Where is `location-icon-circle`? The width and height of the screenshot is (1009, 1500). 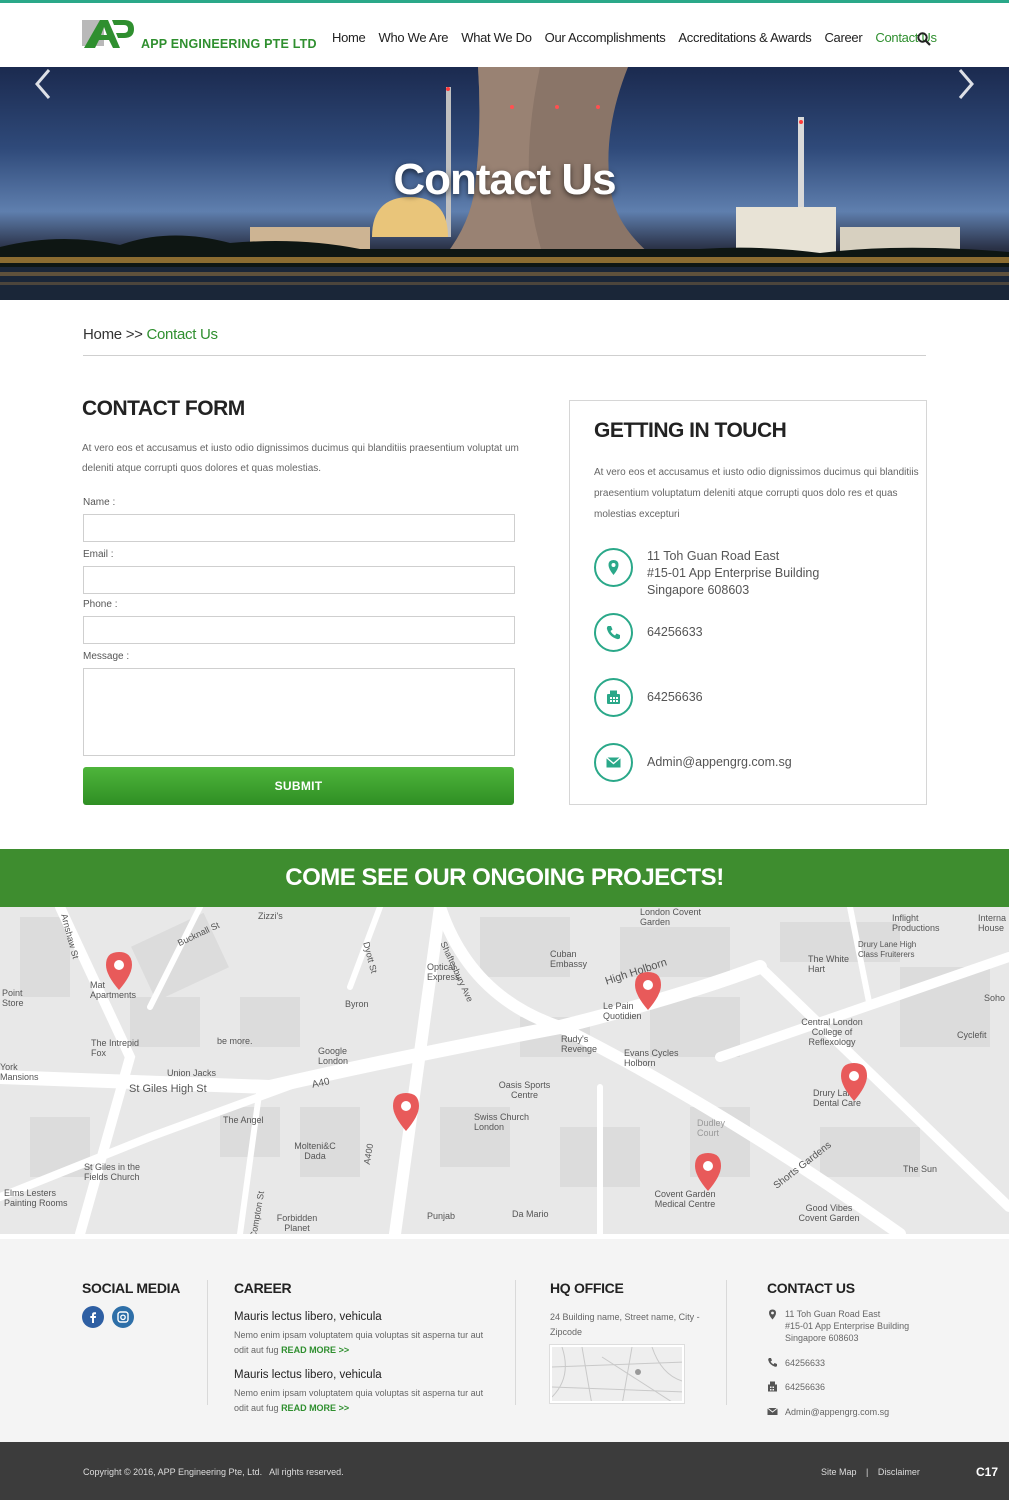 location-icon-circle is located at coordinates (613, 567).